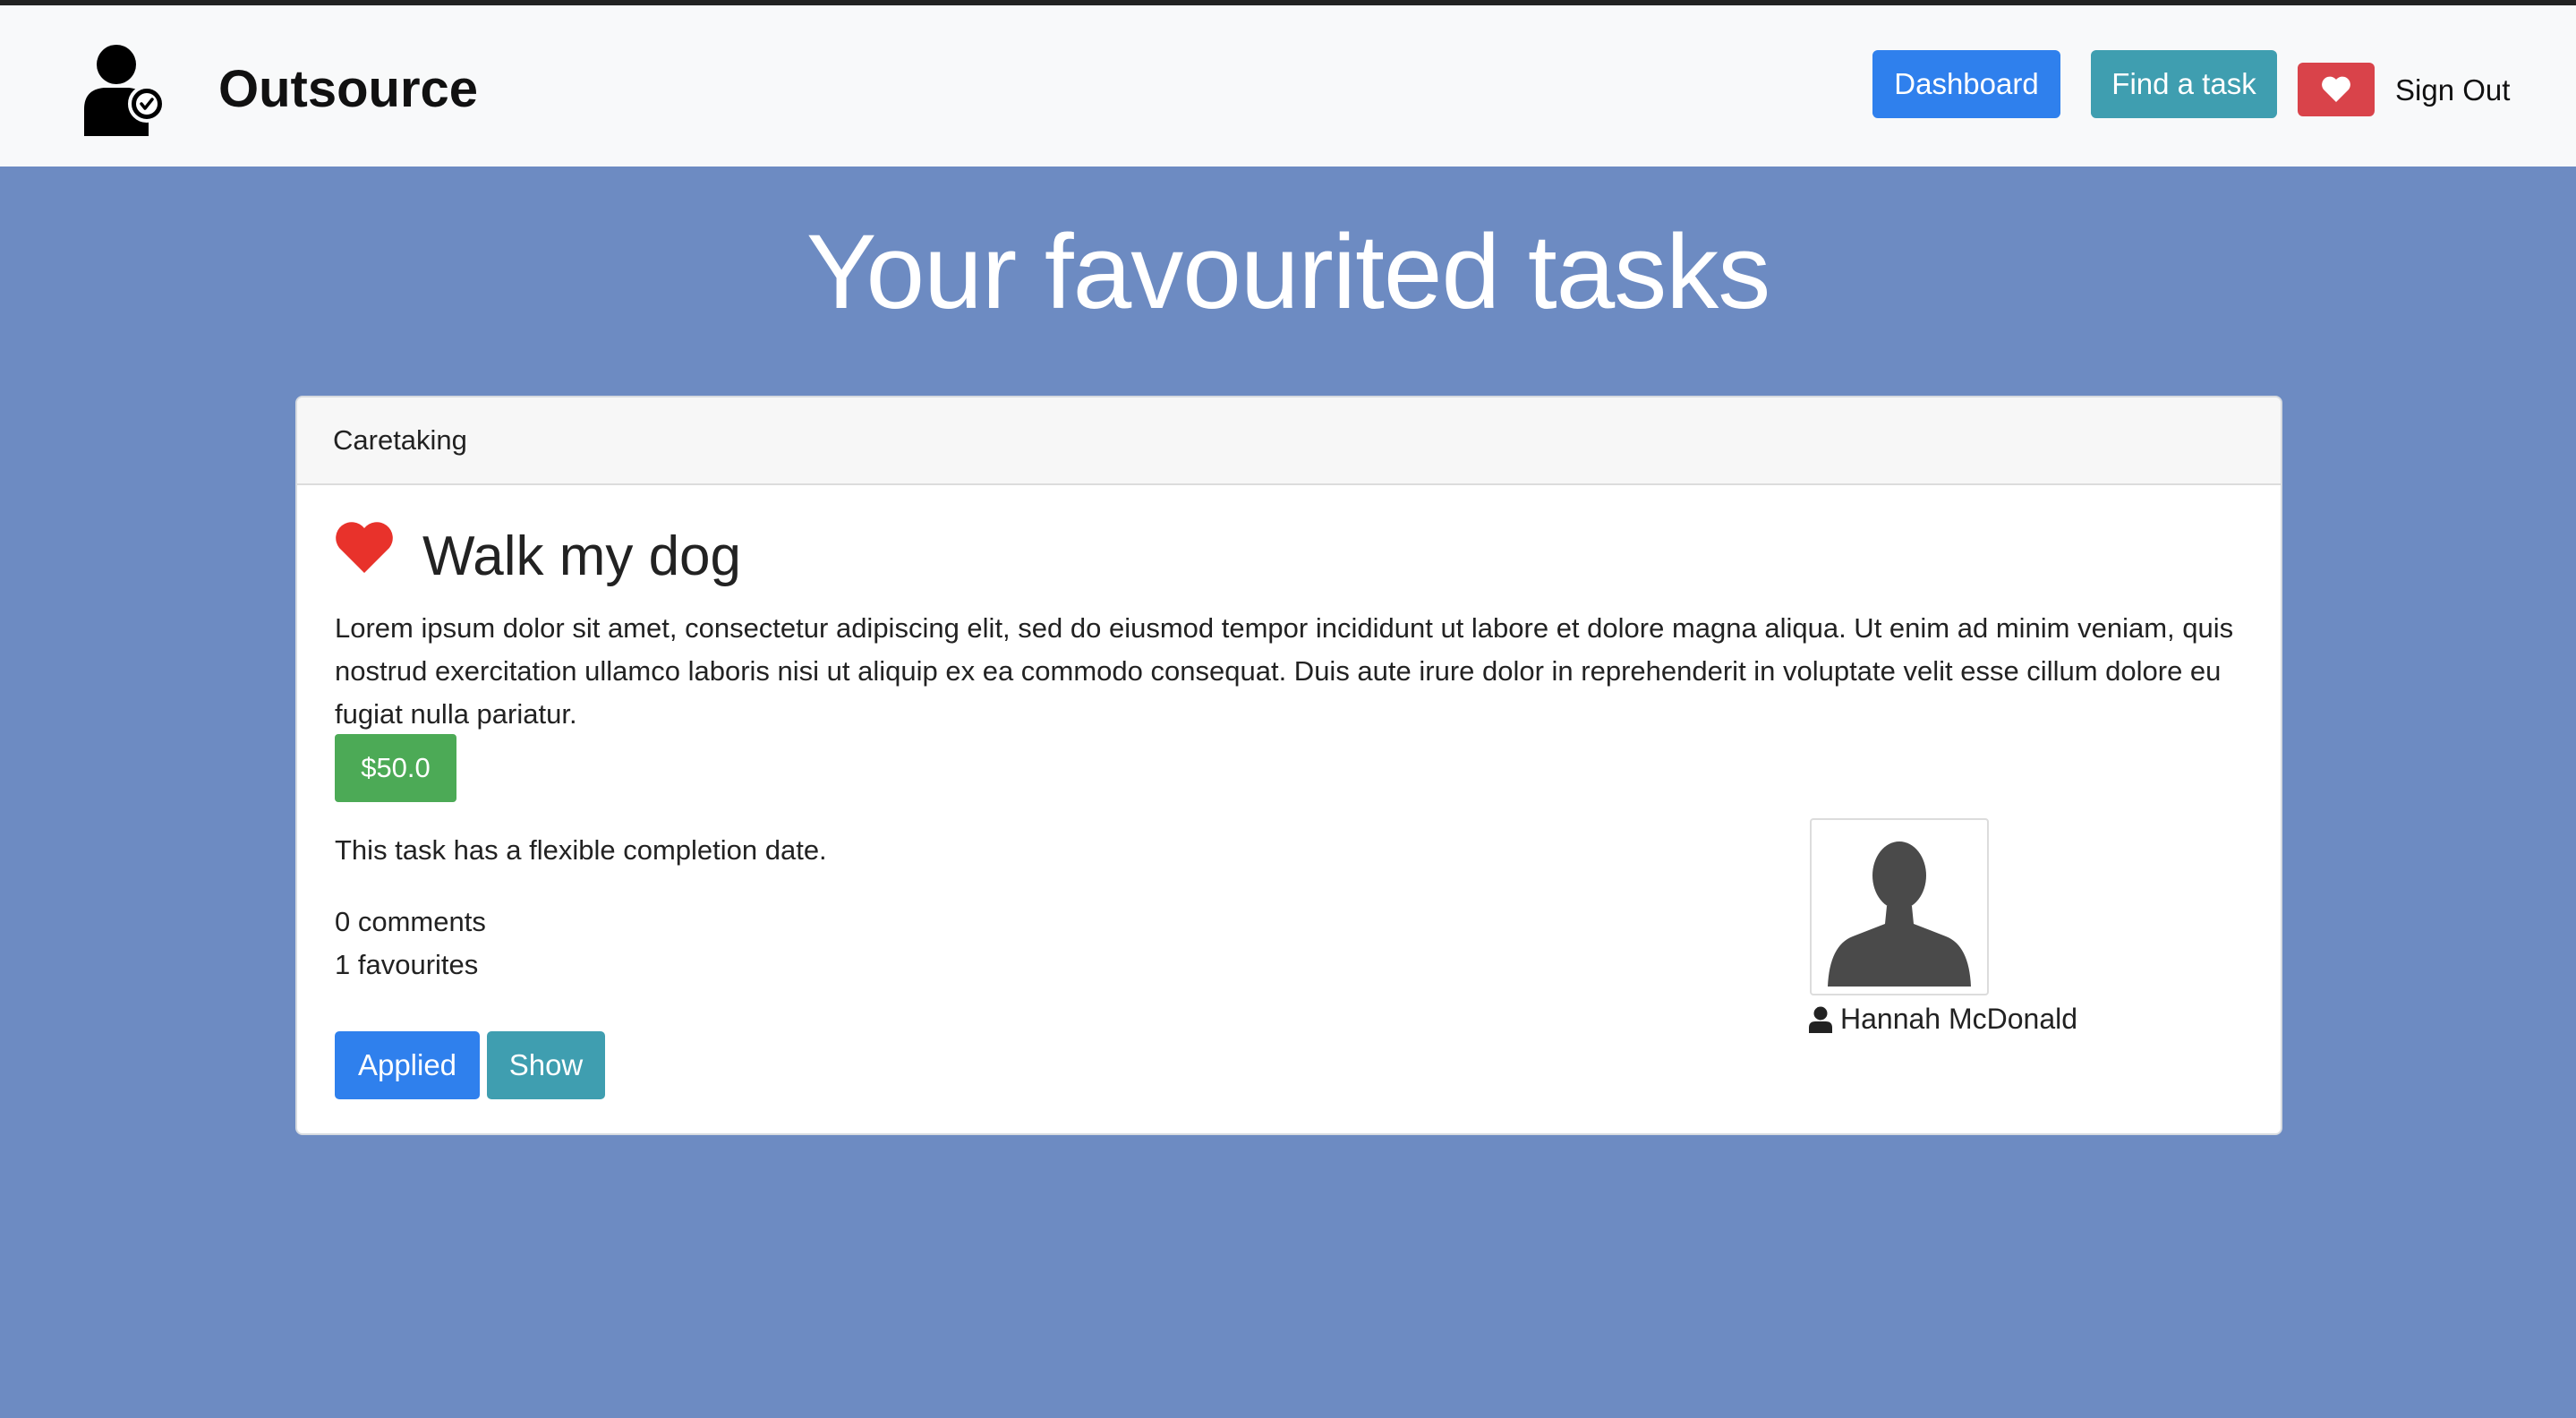 The image size is (2576, 1418). I want to click on dashboard-button: Dashboard, so click(1966, 84).